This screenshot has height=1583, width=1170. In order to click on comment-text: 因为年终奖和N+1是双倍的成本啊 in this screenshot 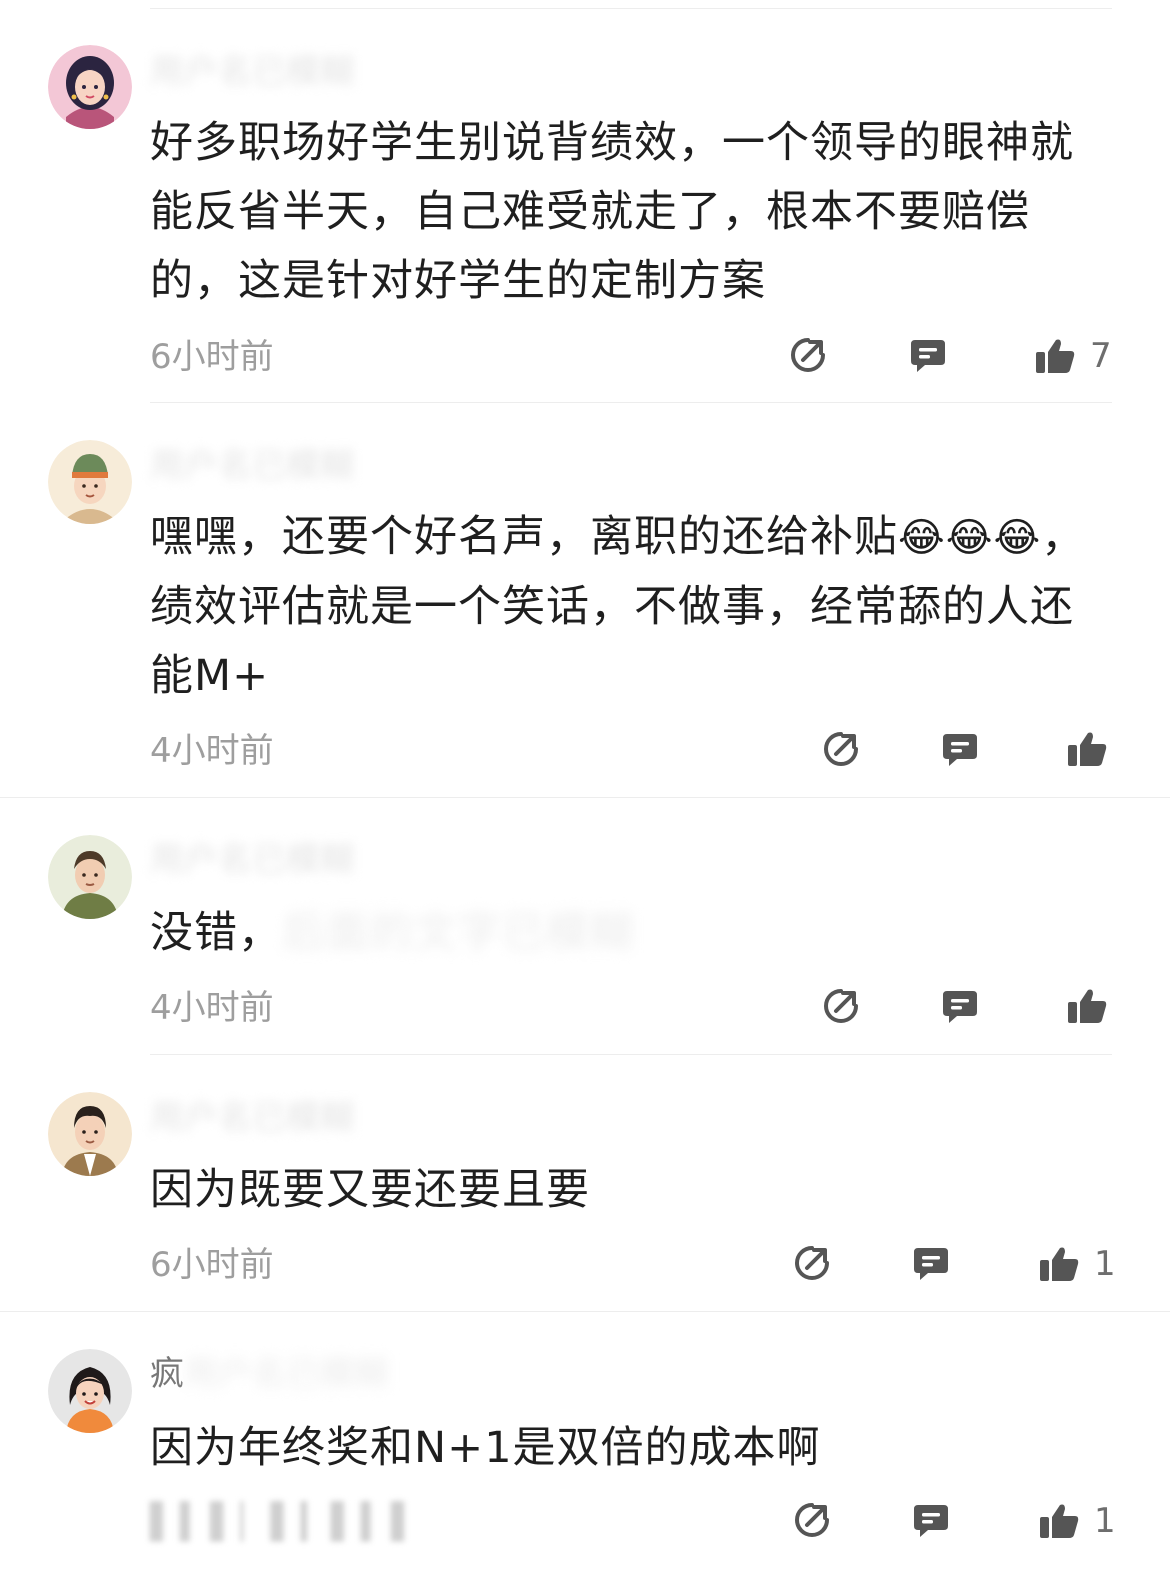, I will do `click(485, 1448)`.